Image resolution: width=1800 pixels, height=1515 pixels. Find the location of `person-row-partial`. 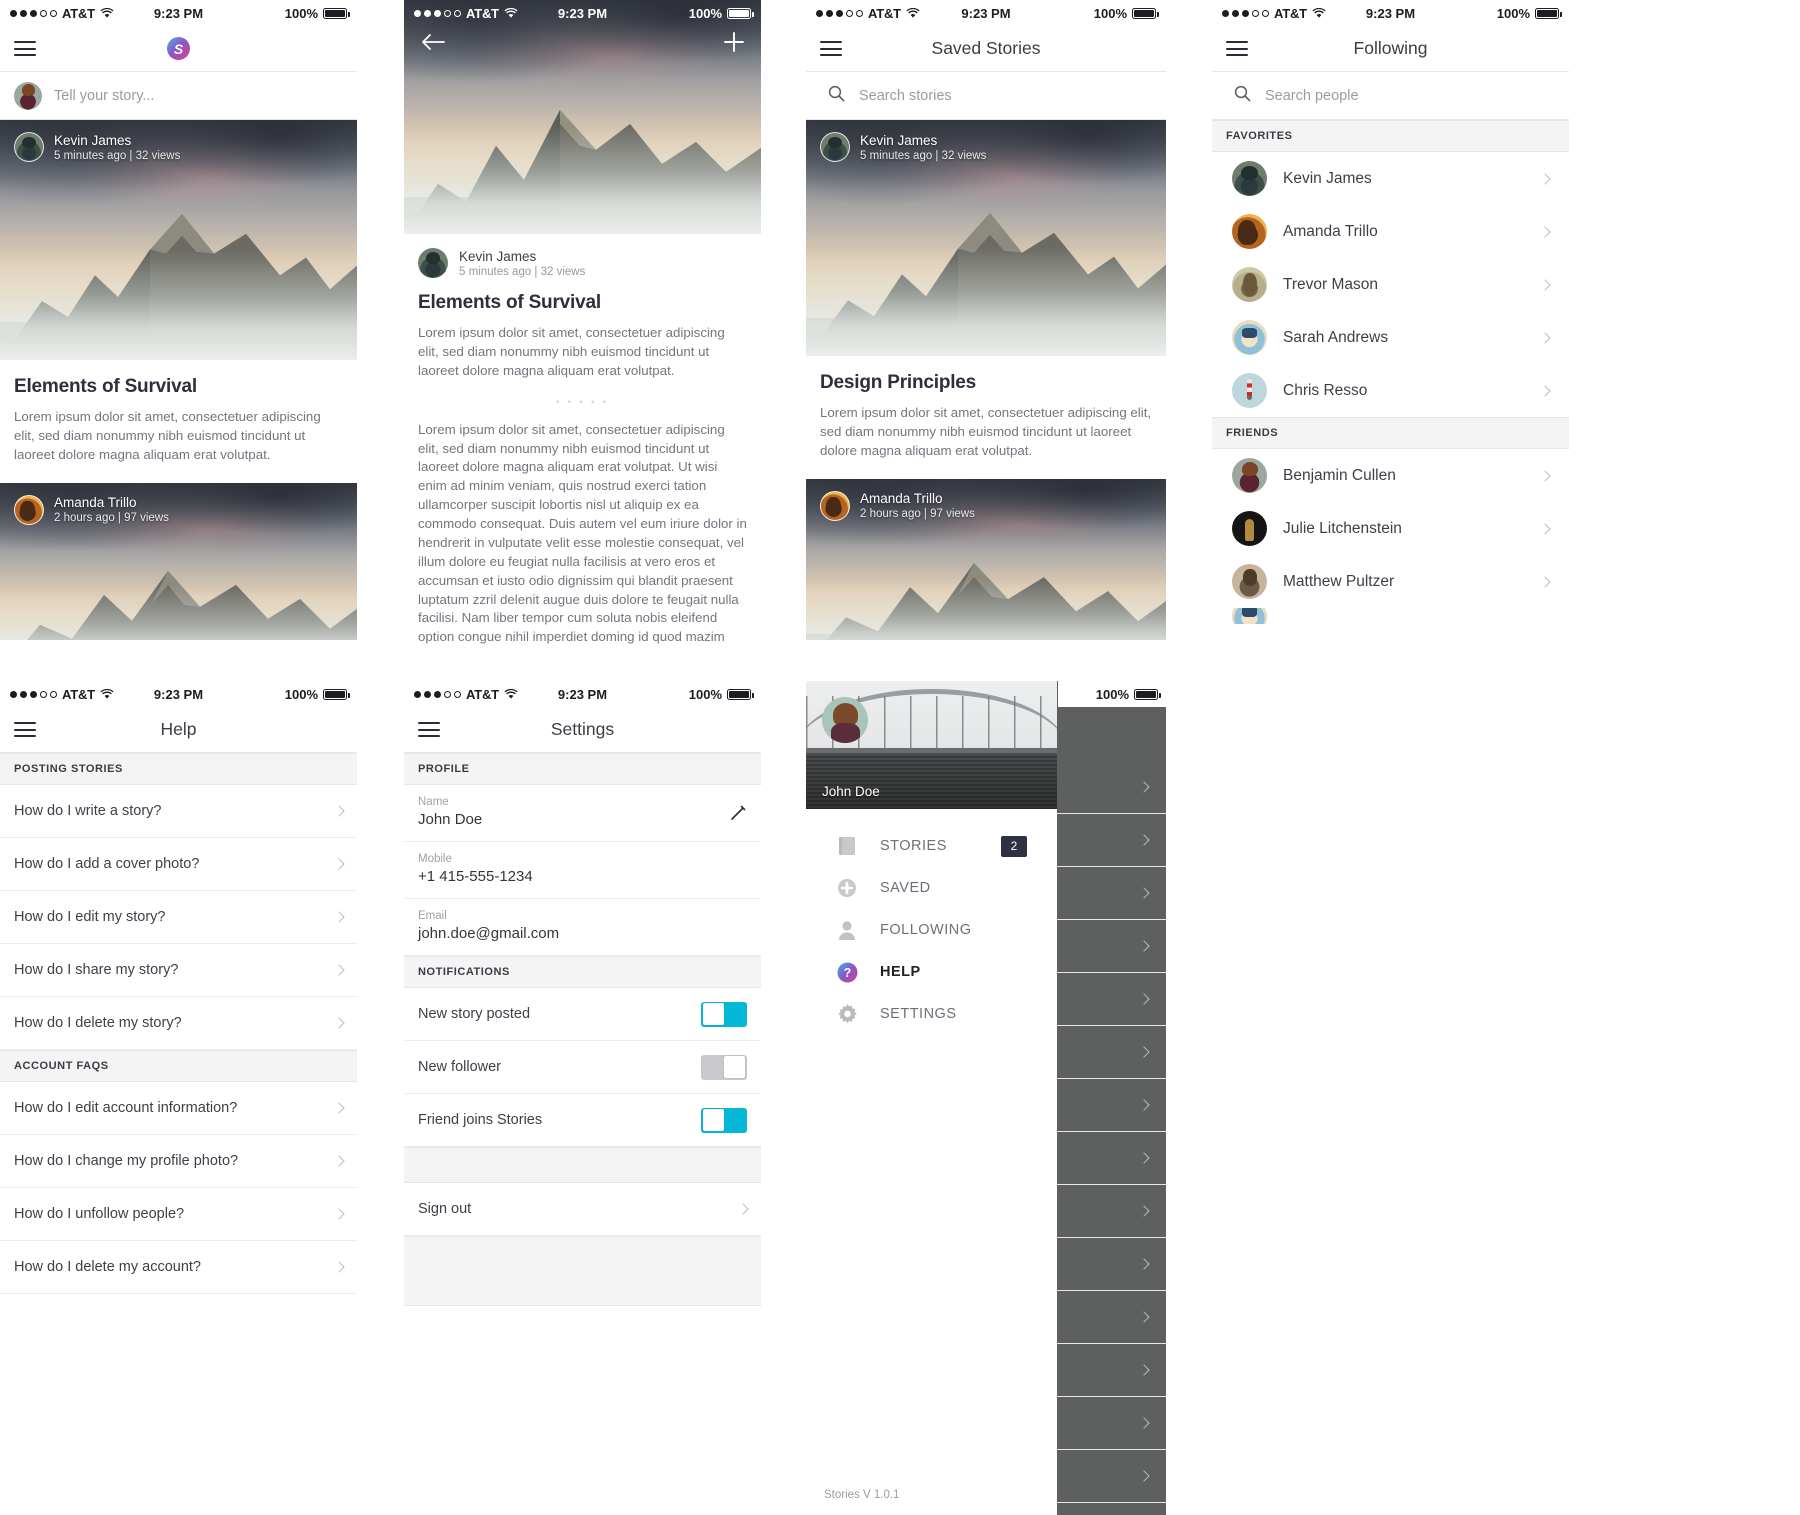

person-row-partial is located at coordinates (1390, 616).